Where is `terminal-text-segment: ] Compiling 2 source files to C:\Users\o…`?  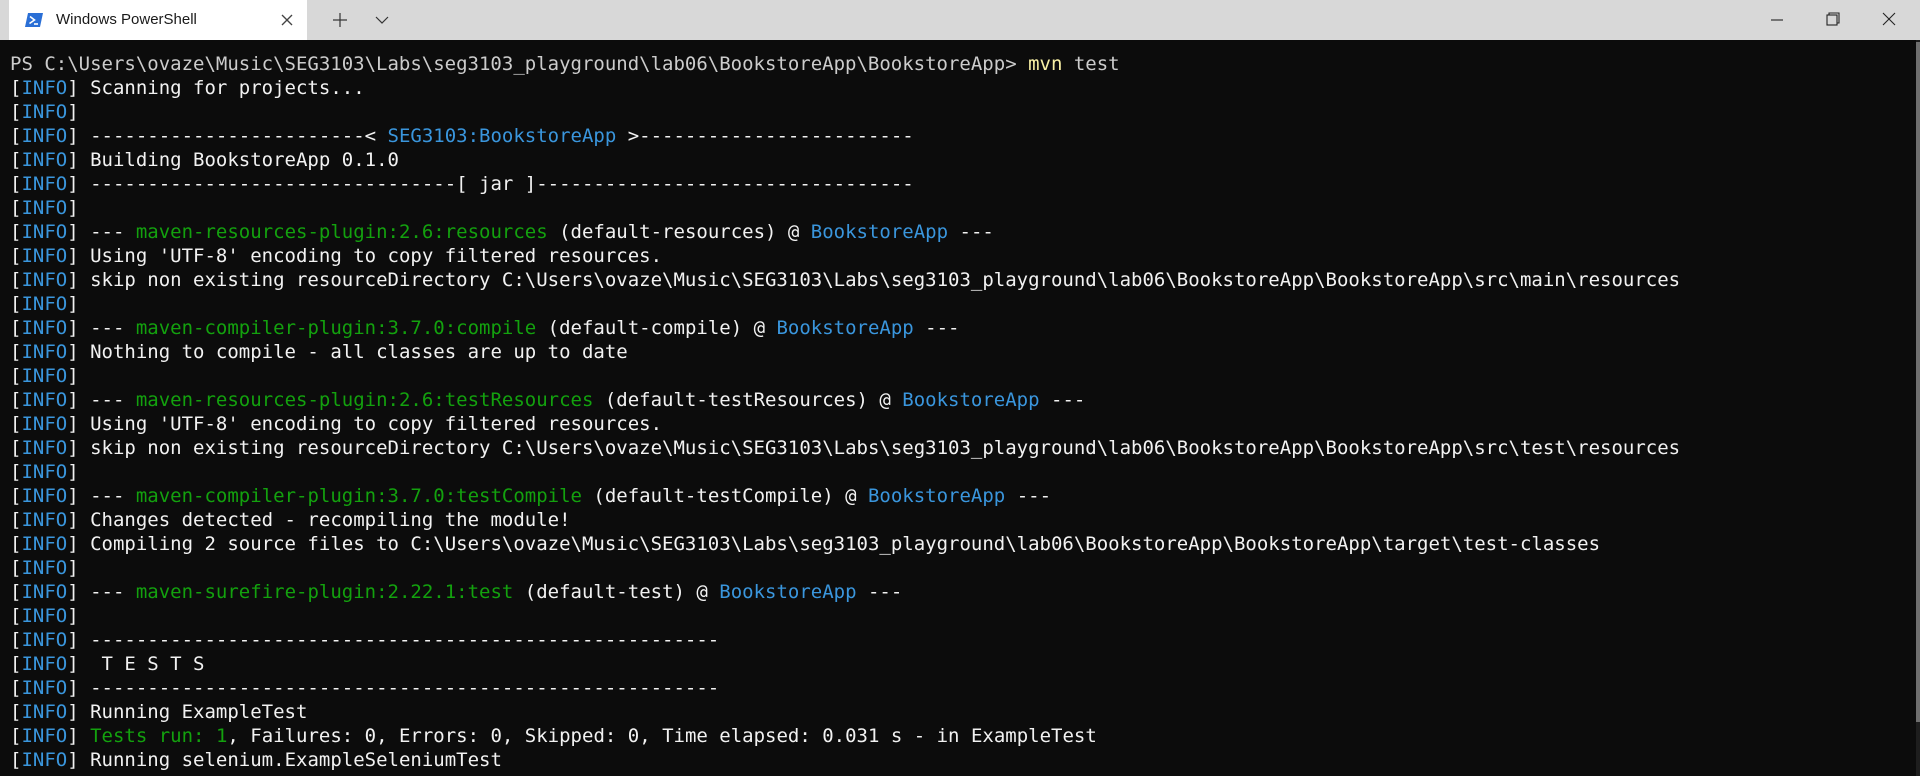 terminal-text-segment: ] Compiling 2 source files to C:\Users\o… is located at coordinates (834, 544).